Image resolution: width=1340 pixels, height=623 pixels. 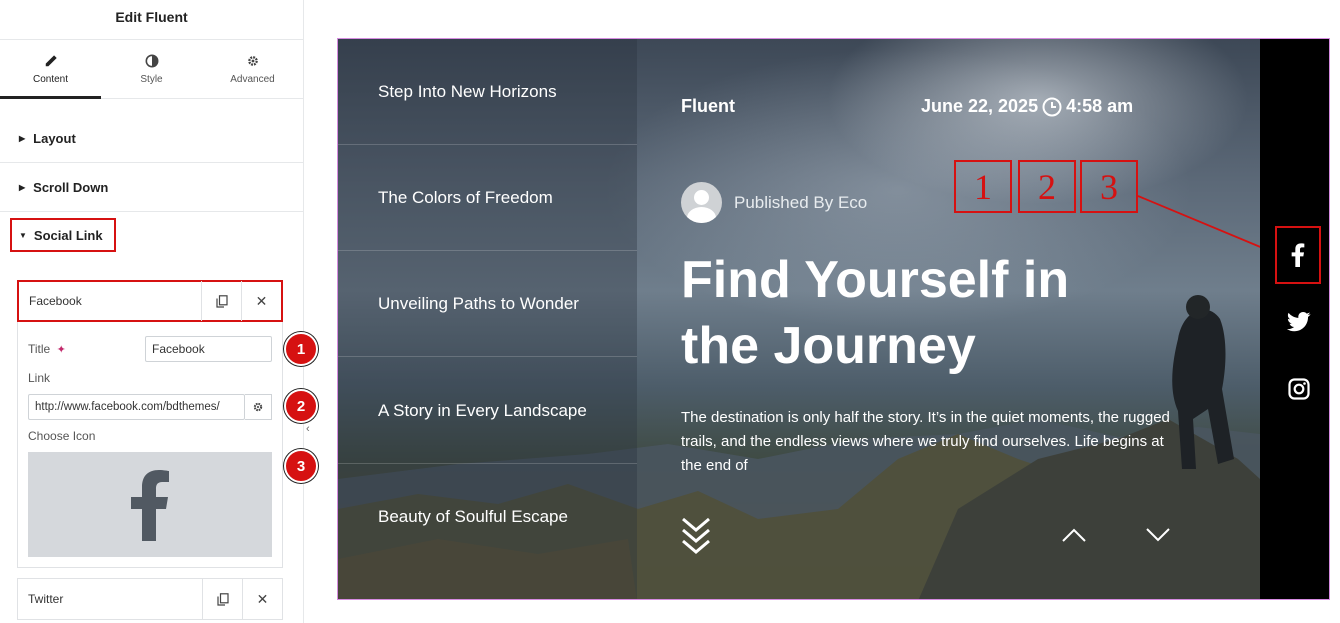 I want to click on badge-1: 1, so click(x=301, y=349).